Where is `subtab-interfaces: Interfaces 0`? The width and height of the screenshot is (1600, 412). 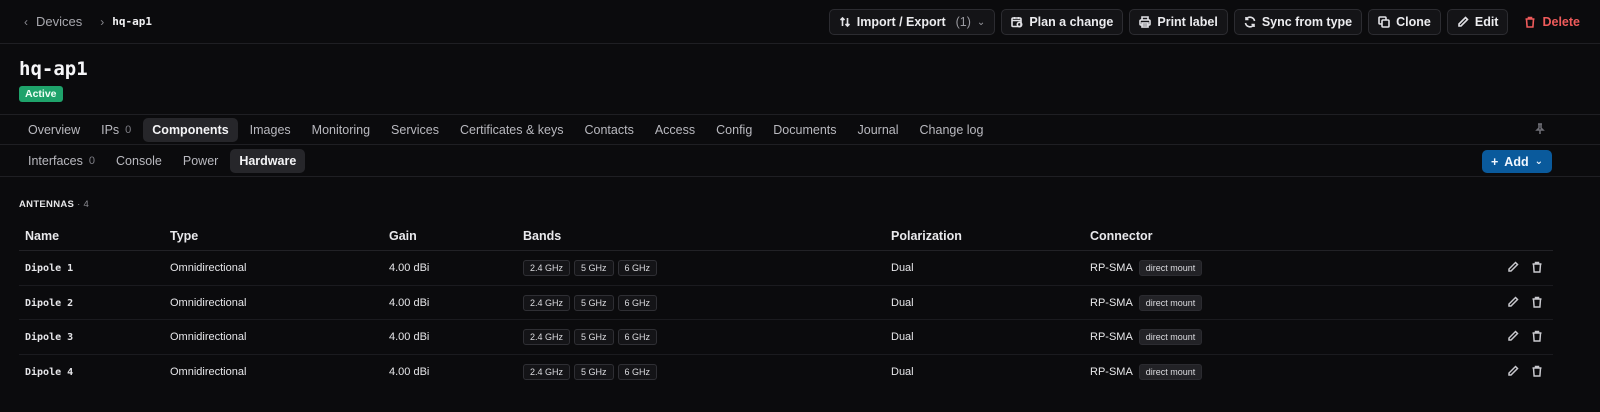 subtab-interfaces: Interfaces 0 is located at coordinates (61, 161).